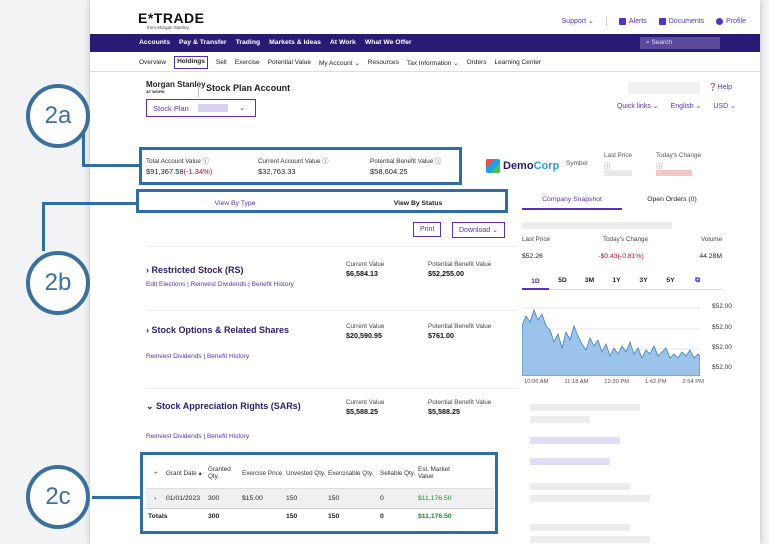 This screenshot has width=769, height=544. Describe the element at coordinates (195, 270) in the screenshot. I see `card-title: › Restricted Stock (RS)` at that location.